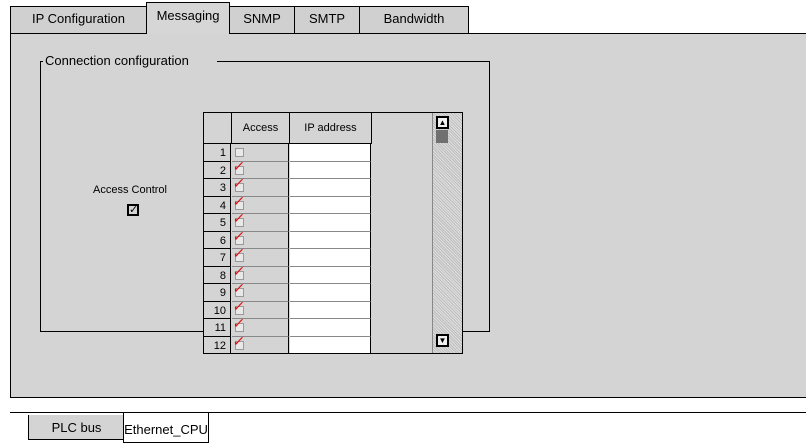 This screenshot has height=447, width=806. Describe the element at coordinates (327, 19) in the screenshot. I see `tab-smtp: SMTP` at that location.